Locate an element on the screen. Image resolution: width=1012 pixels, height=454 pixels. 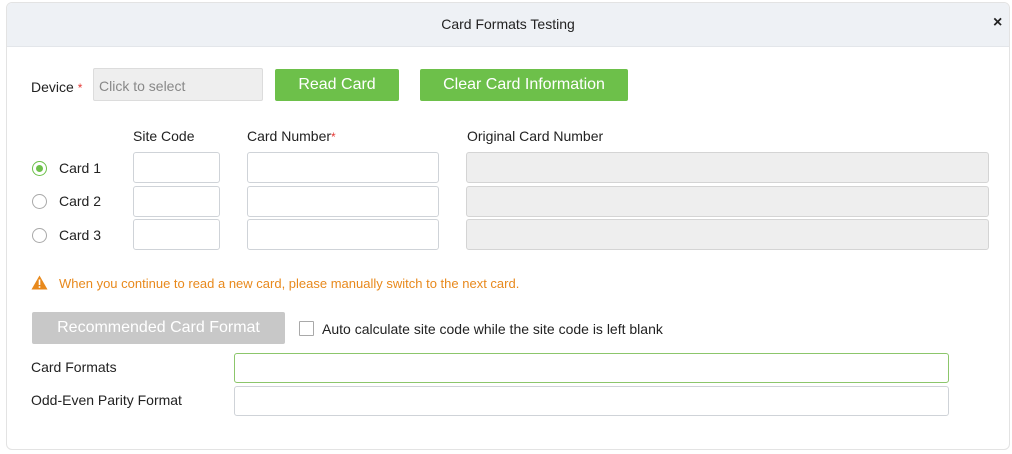
card-1-label: Card 1 is located at coordinates (80, 168).